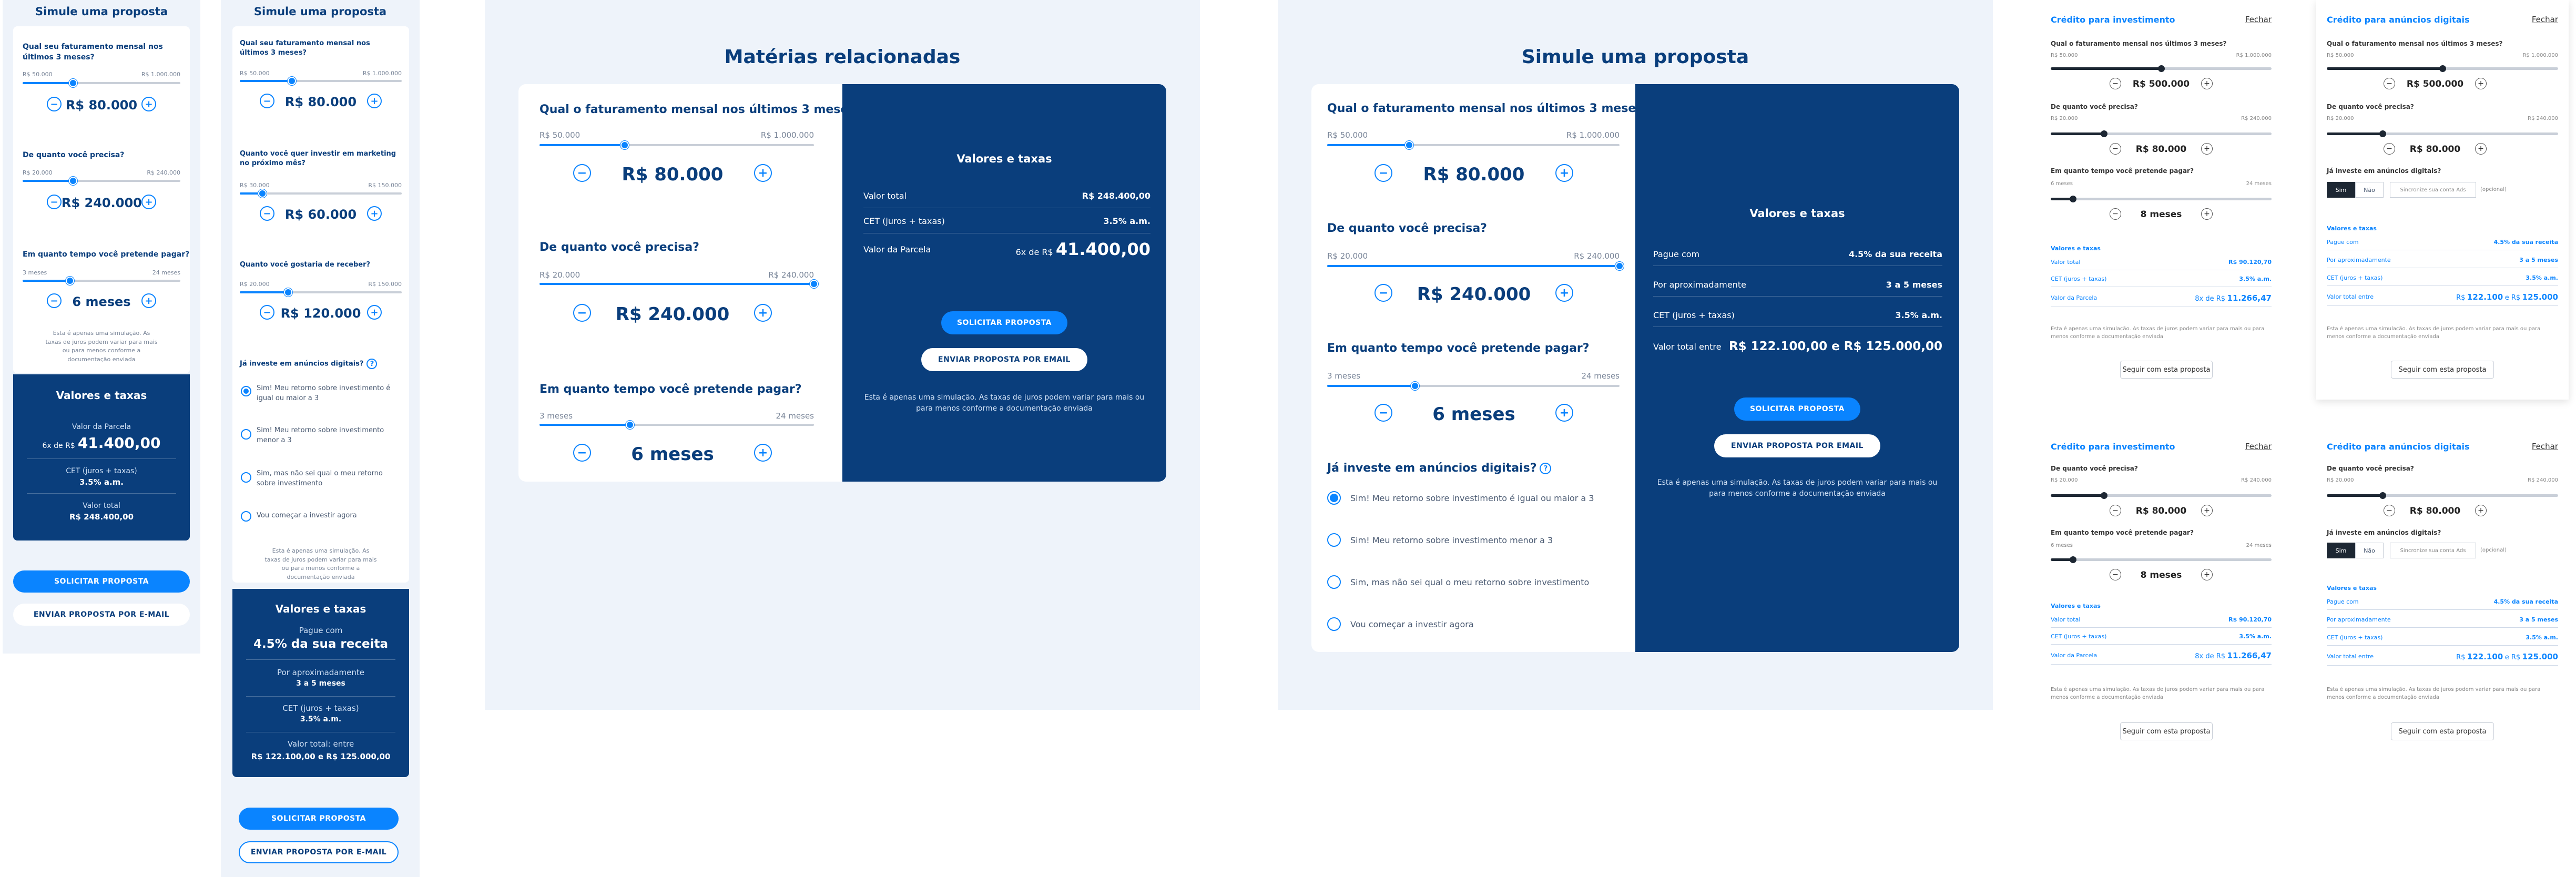  What do you see at coordinates (1546, 468) in the screenshot?
I see `help-icon: ?` at bounding box center [1546, 468].